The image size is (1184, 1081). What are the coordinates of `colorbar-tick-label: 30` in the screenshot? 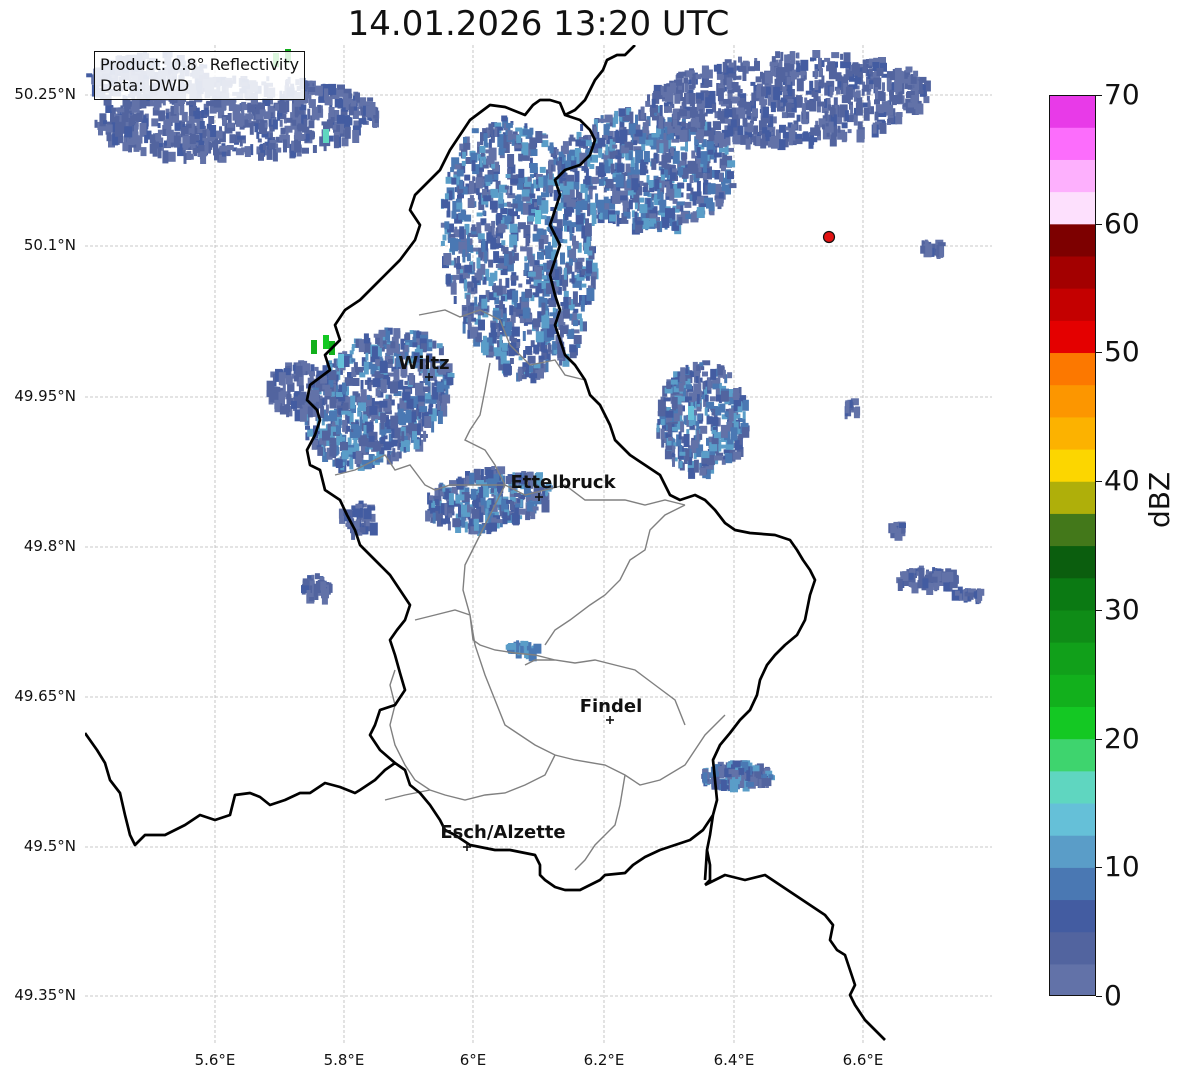 It's located at (1122, 609).